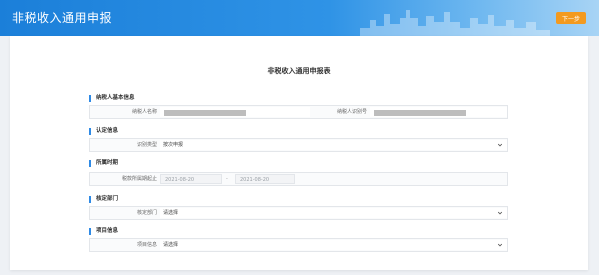 This screenshot has height=275, width=599. I want to click on section-identification-title: 认定信息, so click(103, 131).